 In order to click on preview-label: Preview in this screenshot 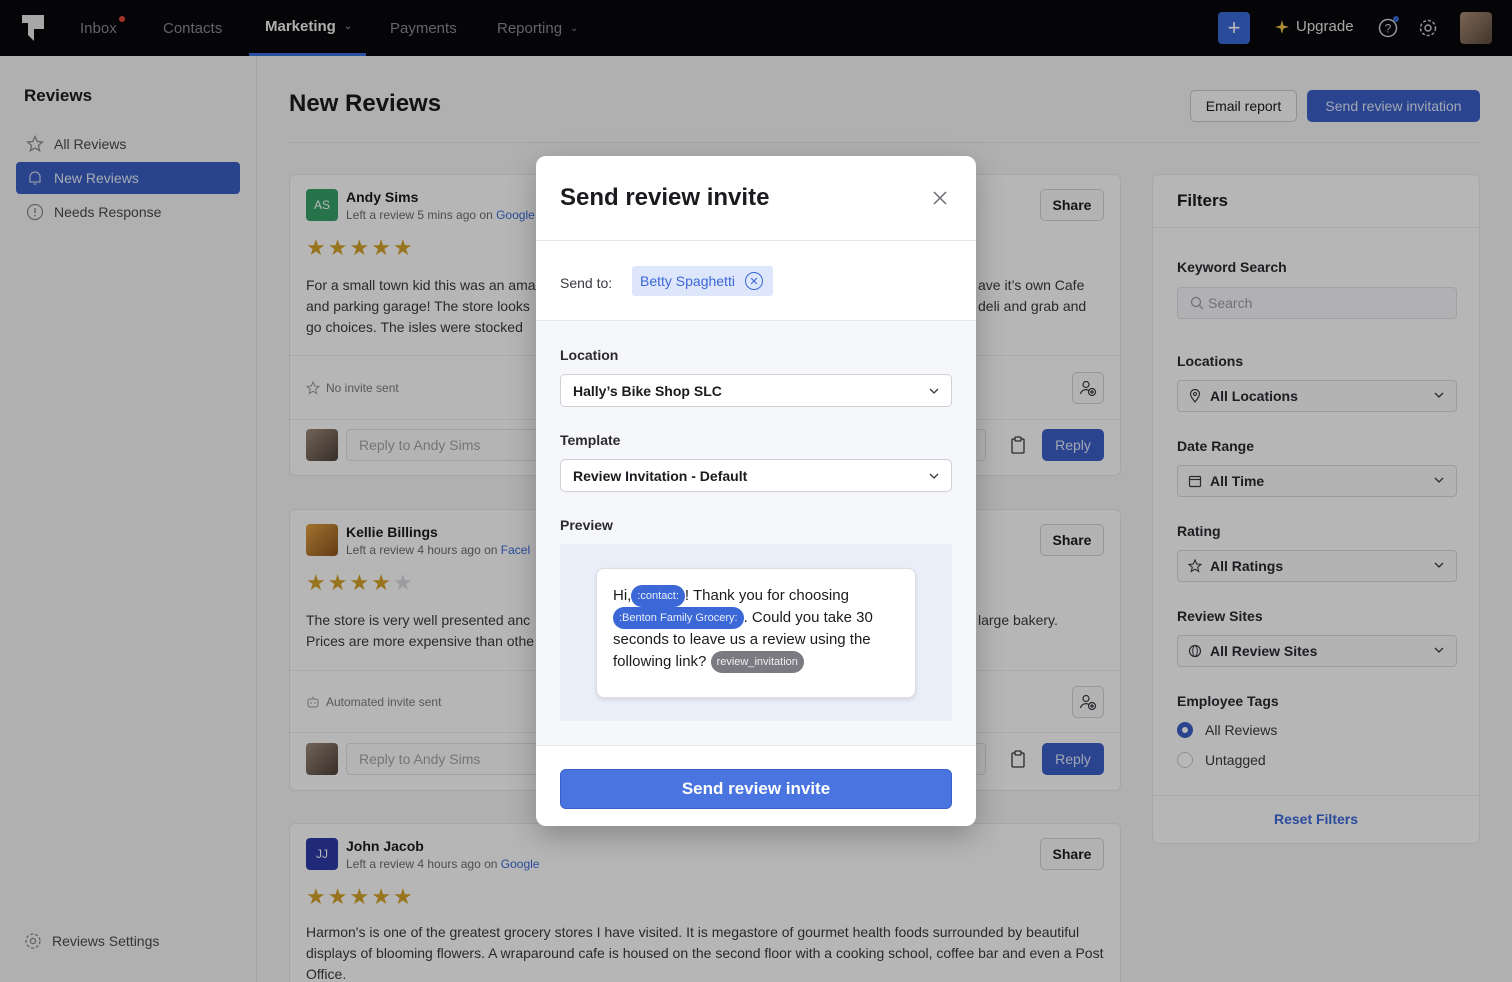, I will do `click(586, 525)`.